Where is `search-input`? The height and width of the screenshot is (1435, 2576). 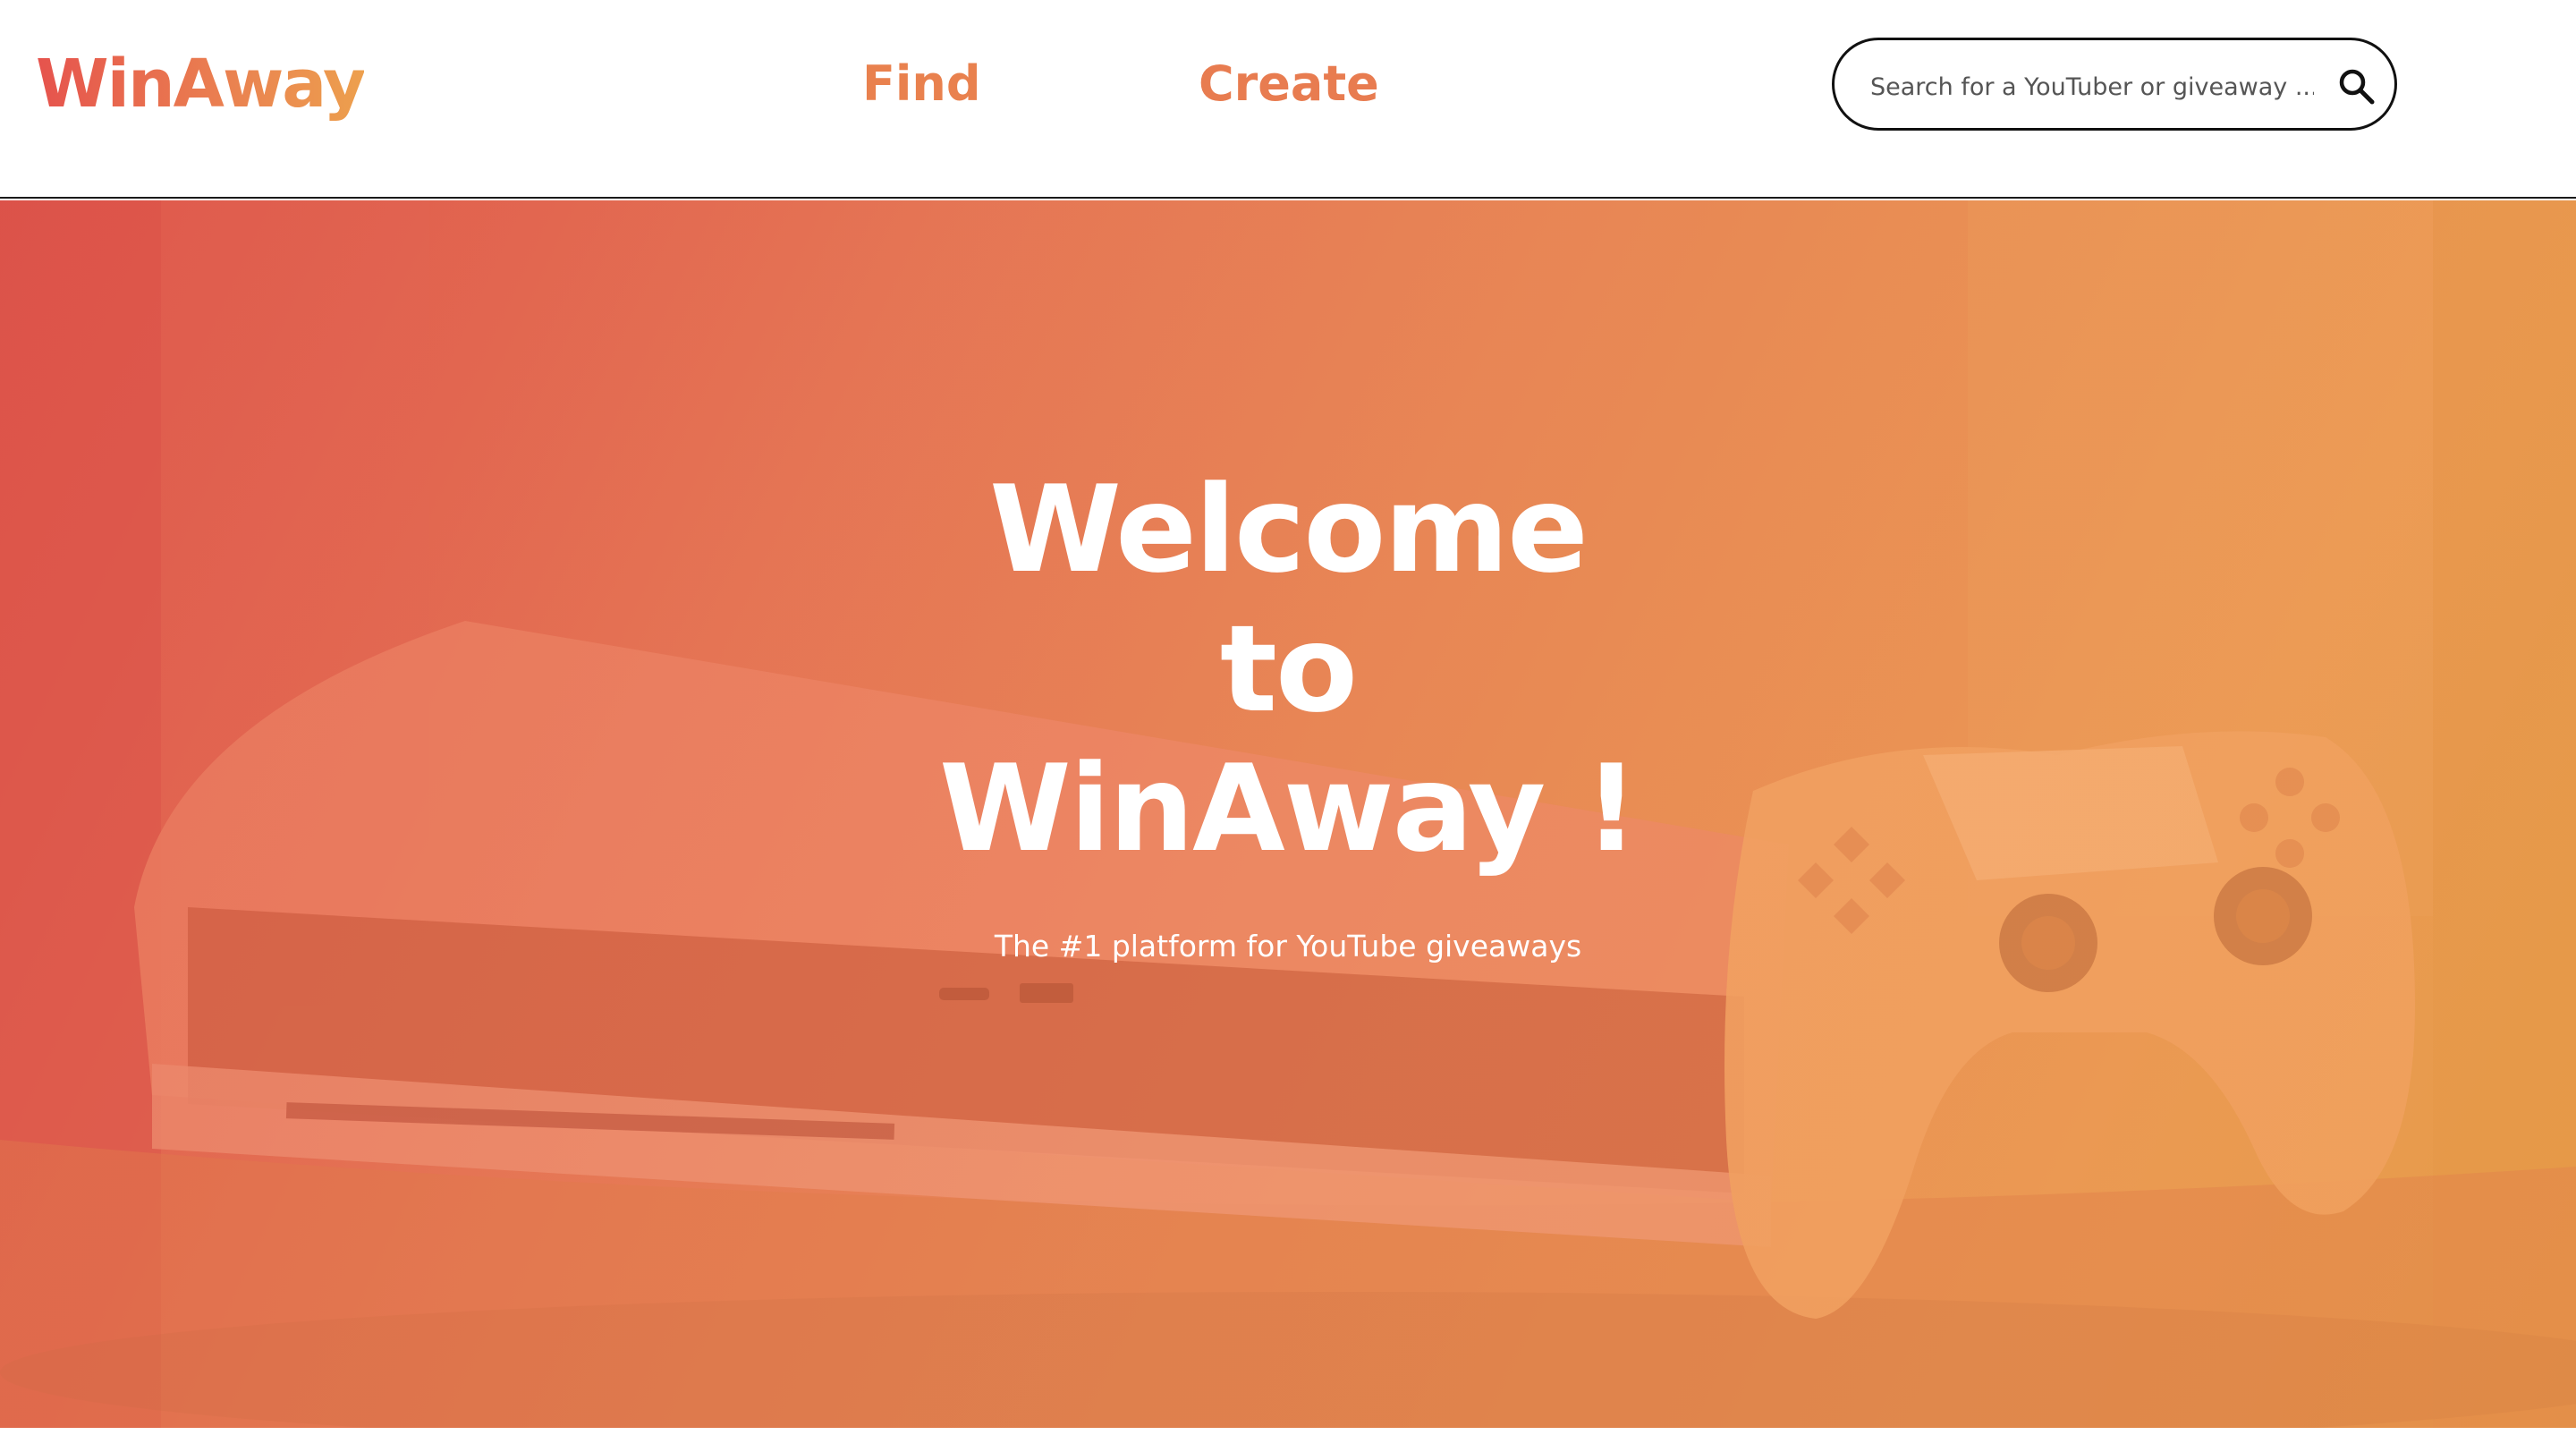
search-input is located at coordinates (2092, 87).